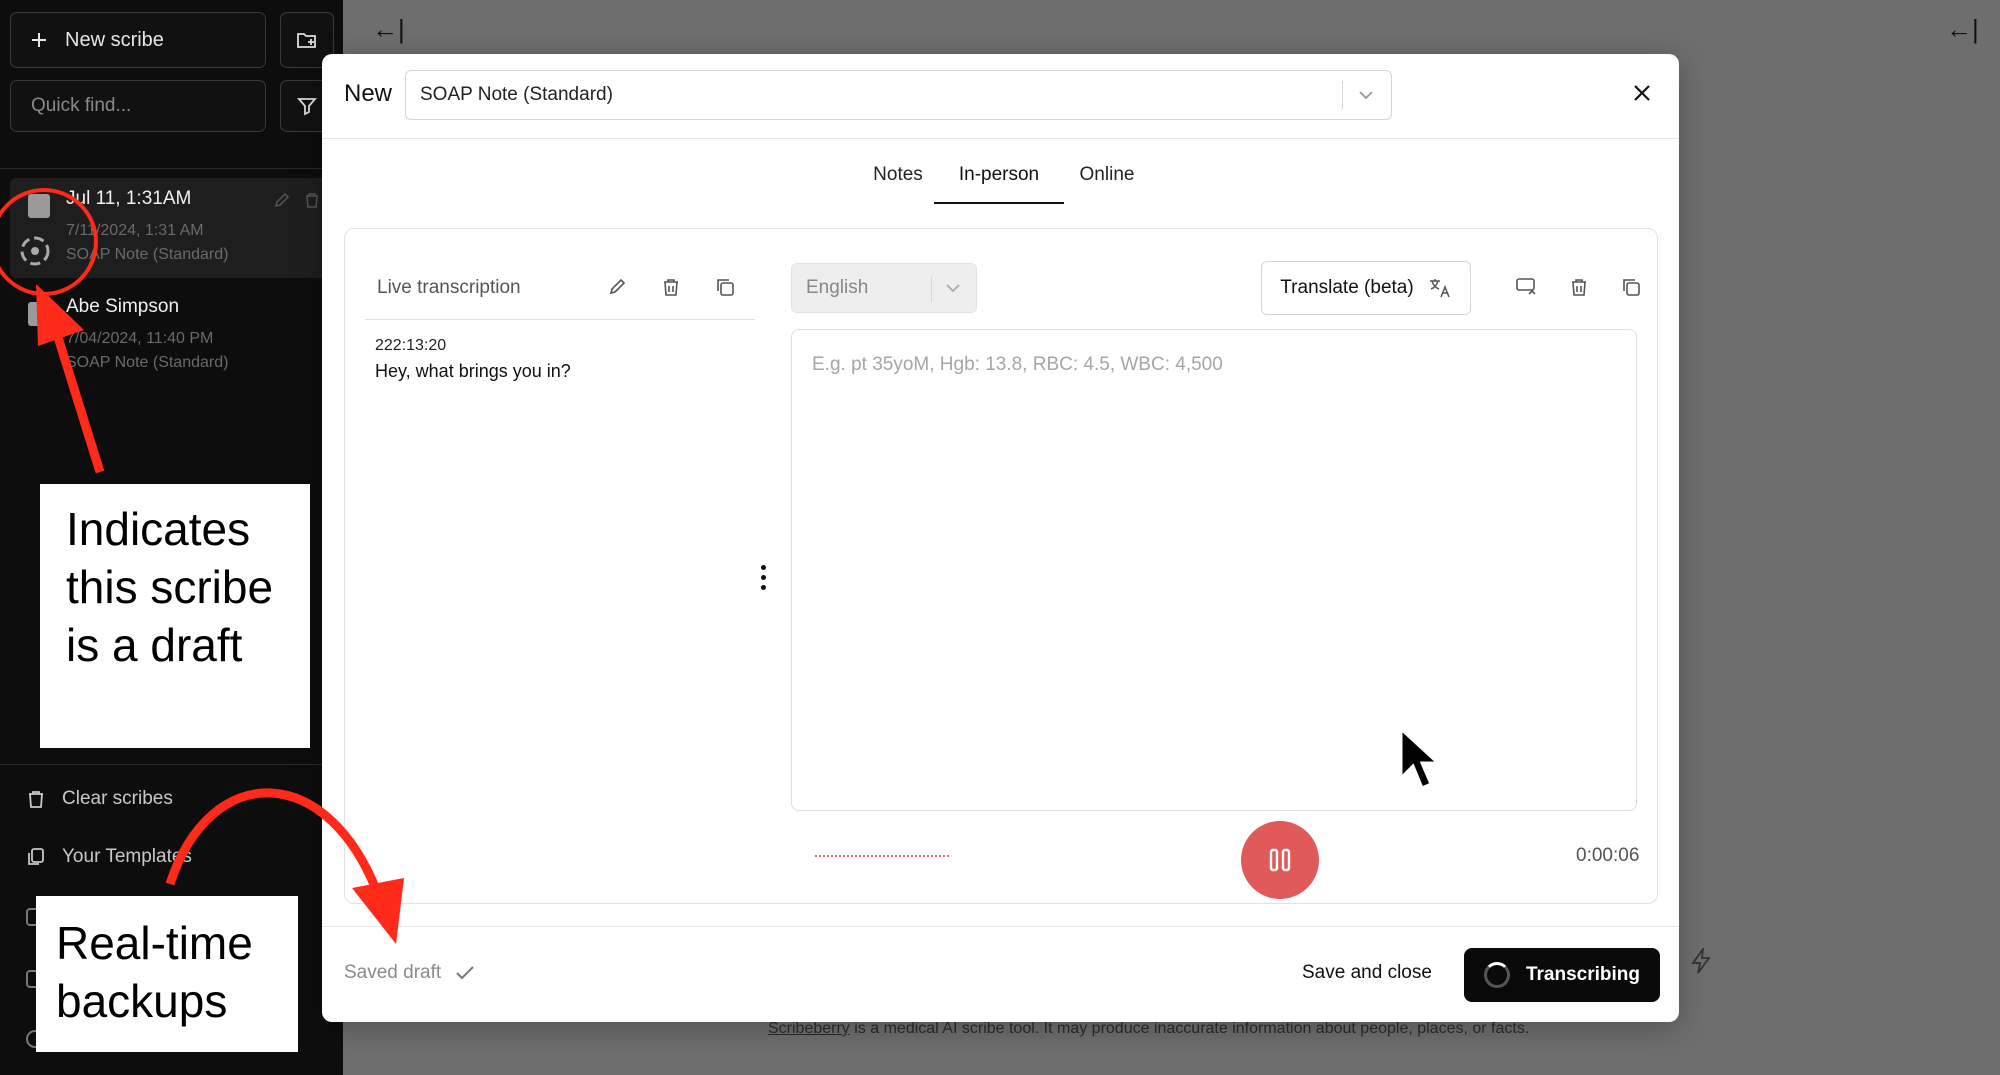  Describe the element at coordinates (167, 974) in the screenshot. I see `backup-callout: Real-time backups` at that location.